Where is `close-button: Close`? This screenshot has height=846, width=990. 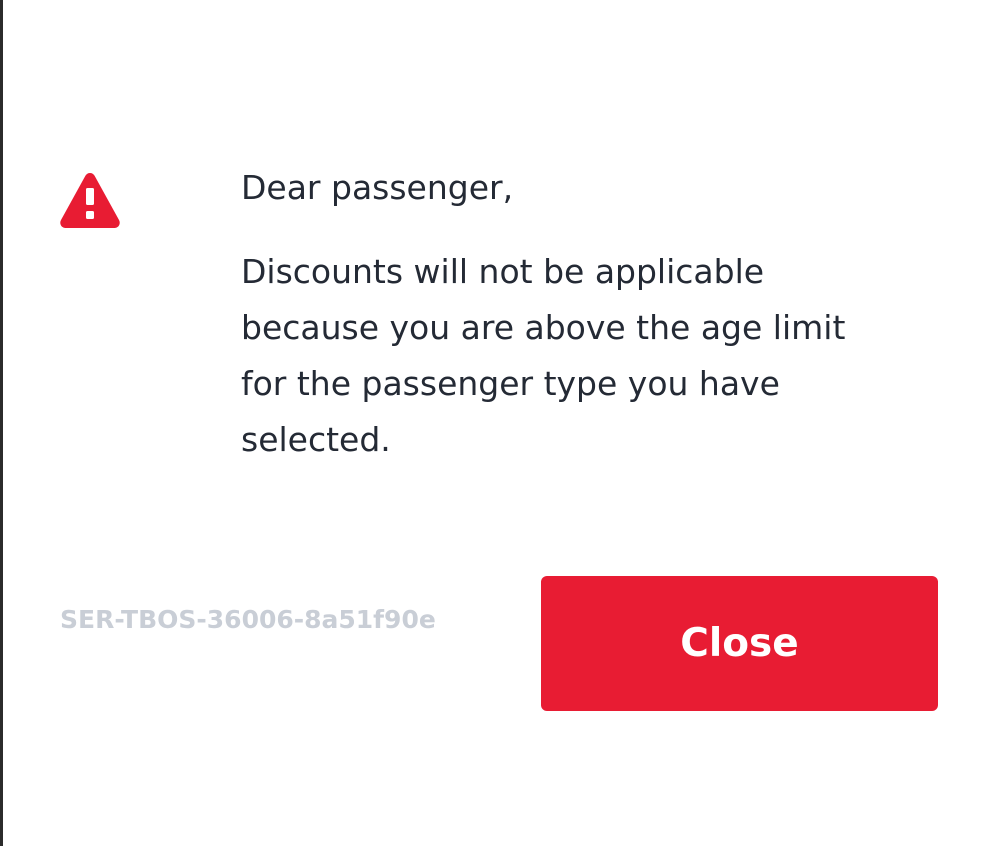
close-button: Close is located at coordinates (739, 643).